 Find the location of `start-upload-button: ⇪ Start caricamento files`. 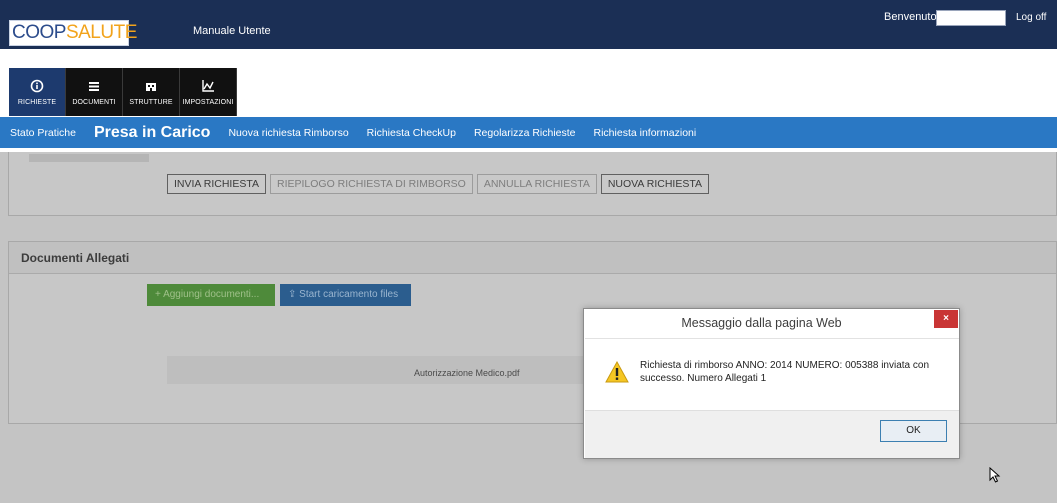

start-upload-button: ⇪ Start caricamento files is located at coordinates (345, 295).